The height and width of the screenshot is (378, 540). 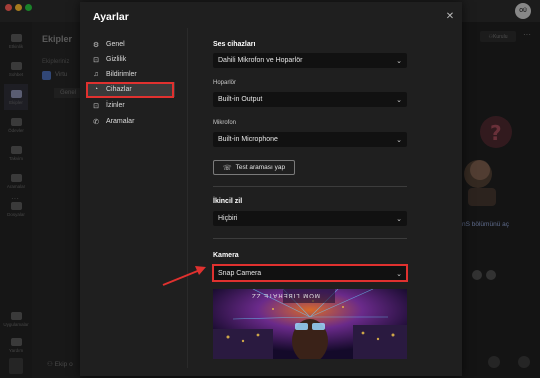 I want to click on nav-label: Bildirimler, so click(x=121, y=74).